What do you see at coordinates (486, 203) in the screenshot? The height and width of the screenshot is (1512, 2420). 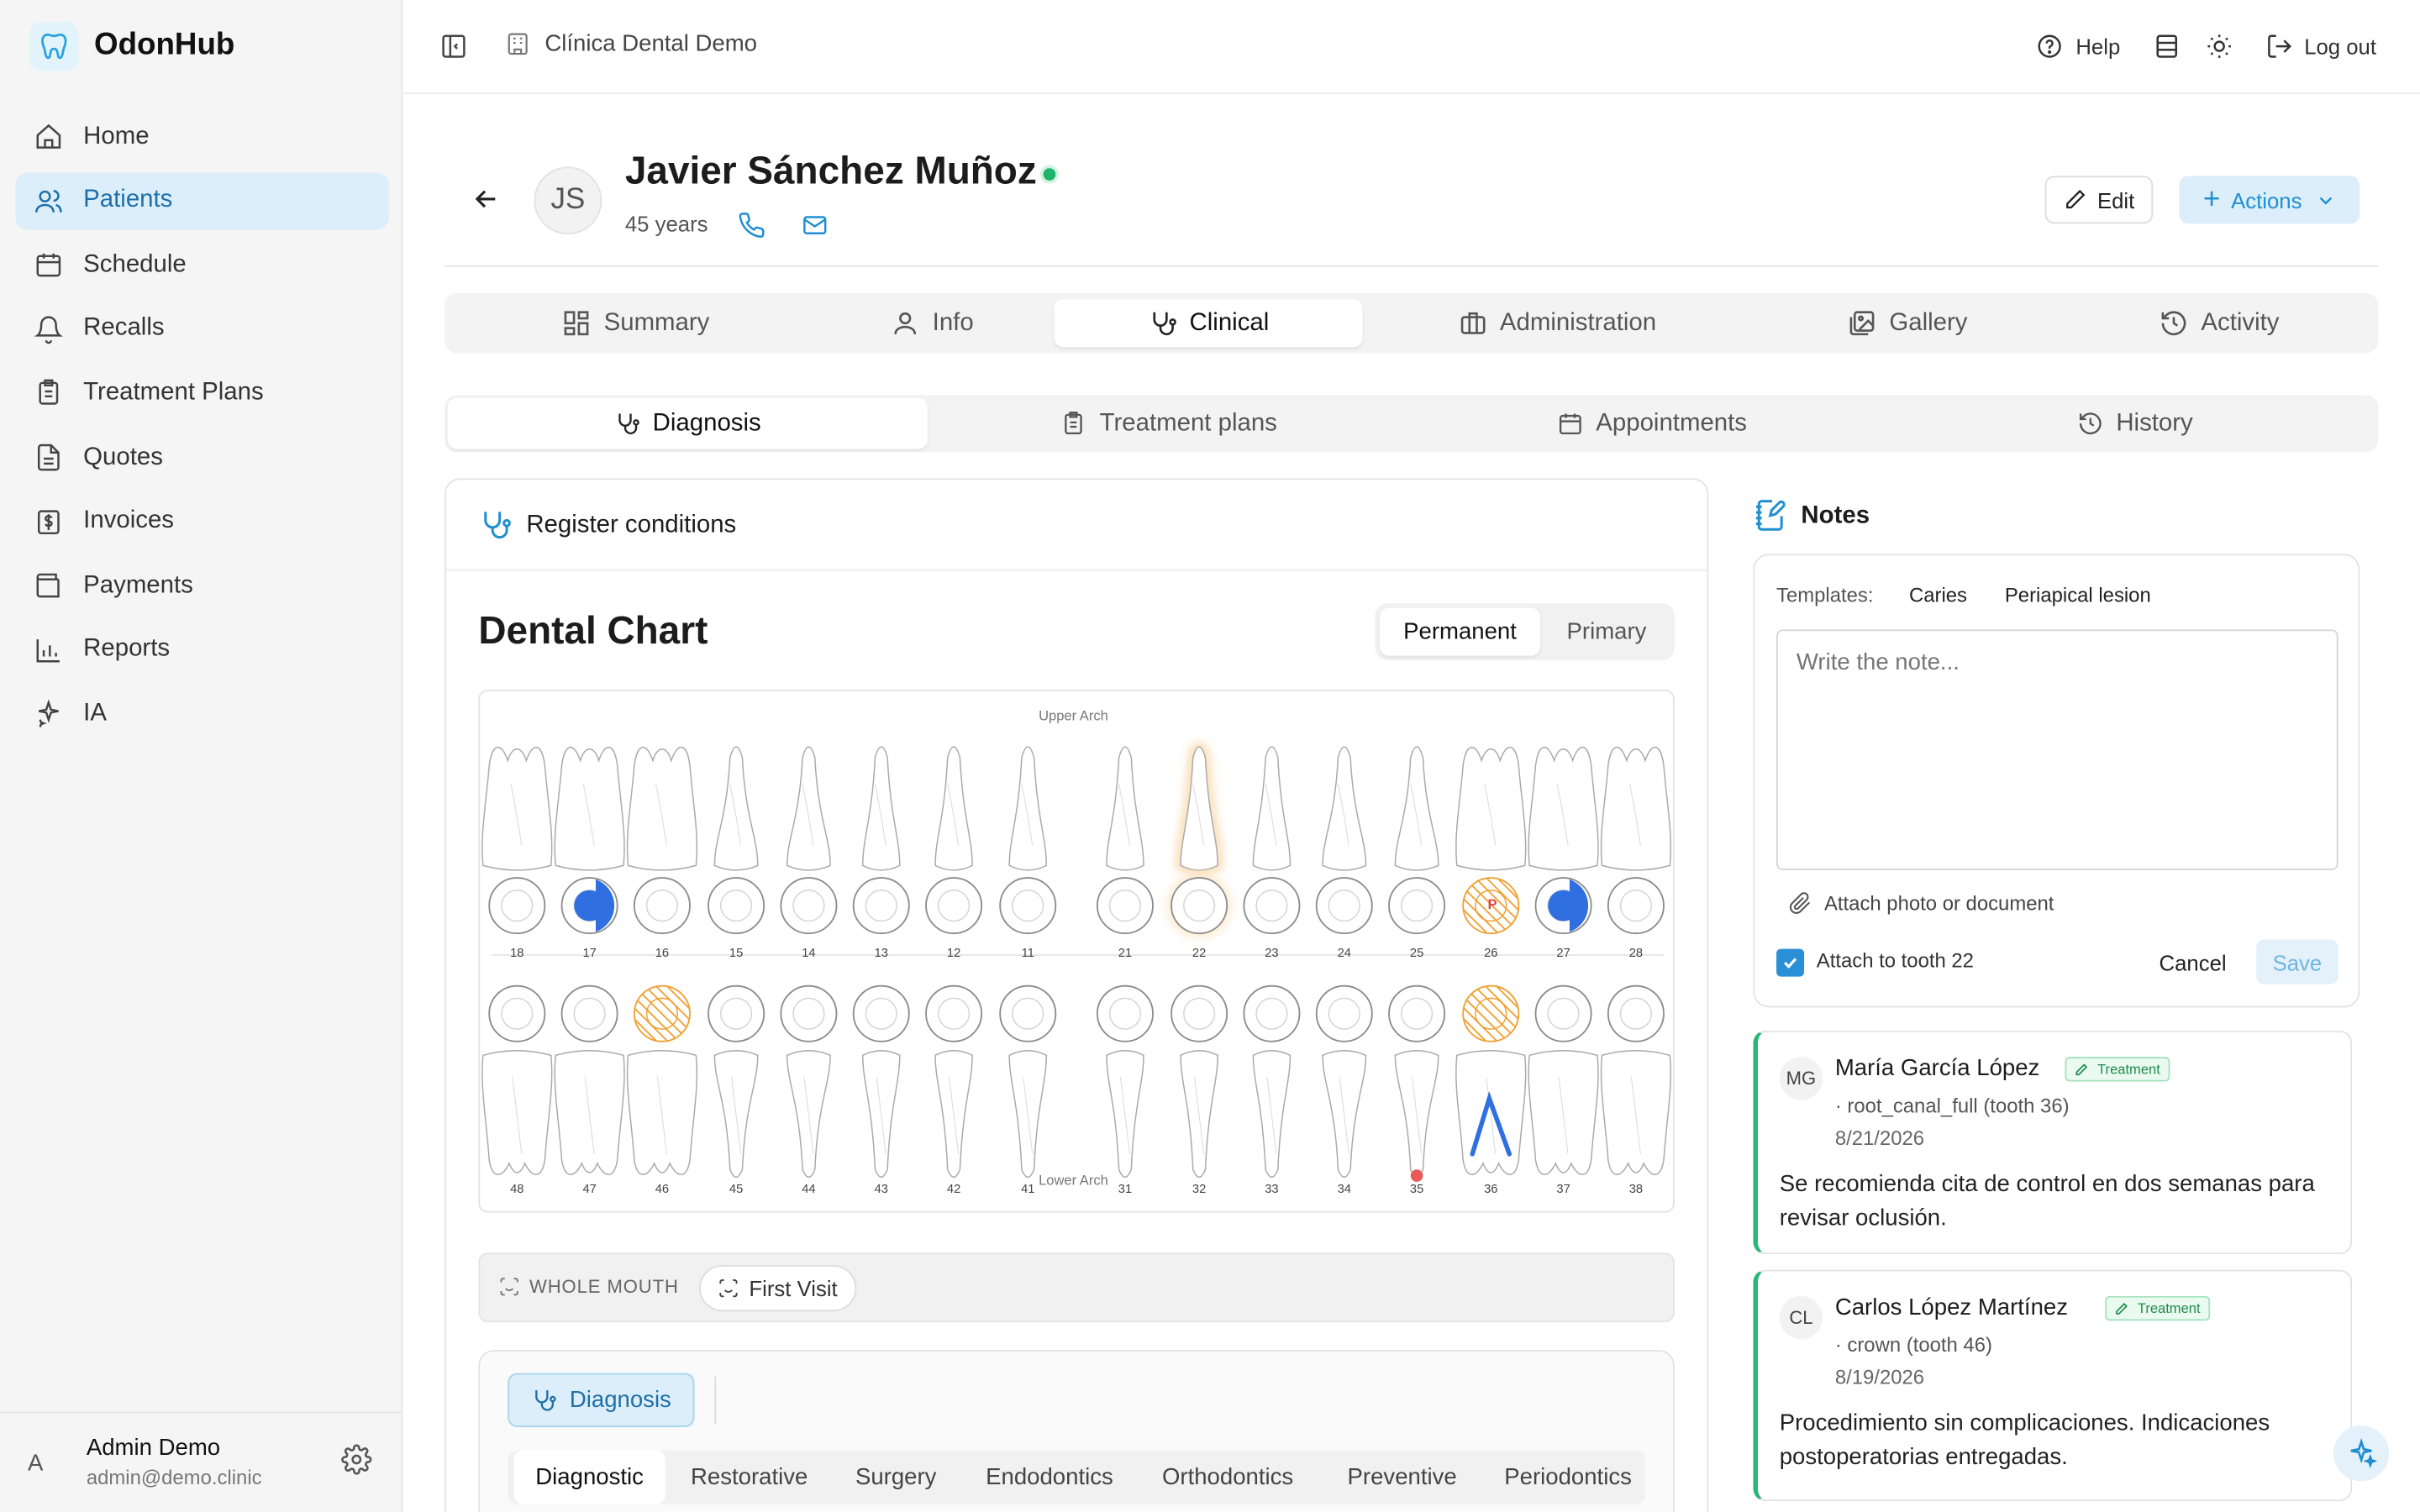 I see `back-arrow-icon` at bounding box center [486, 203].